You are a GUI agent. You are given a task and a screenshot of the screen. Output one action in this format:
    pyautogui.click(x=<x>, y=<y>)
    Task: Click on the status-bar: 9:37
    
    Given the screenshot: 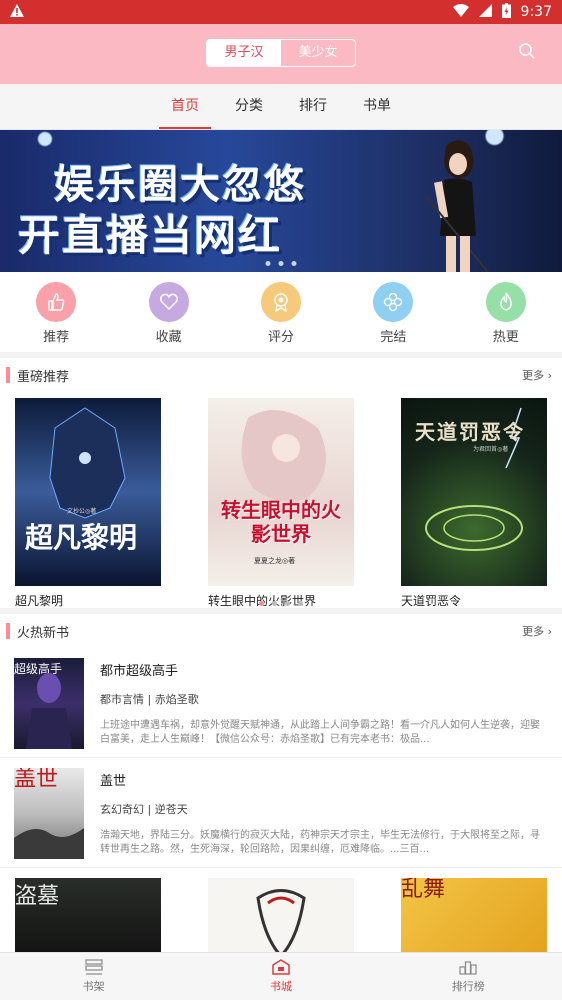 What is the action you would take?
    pyautogui.click(x=281, y=12)
    